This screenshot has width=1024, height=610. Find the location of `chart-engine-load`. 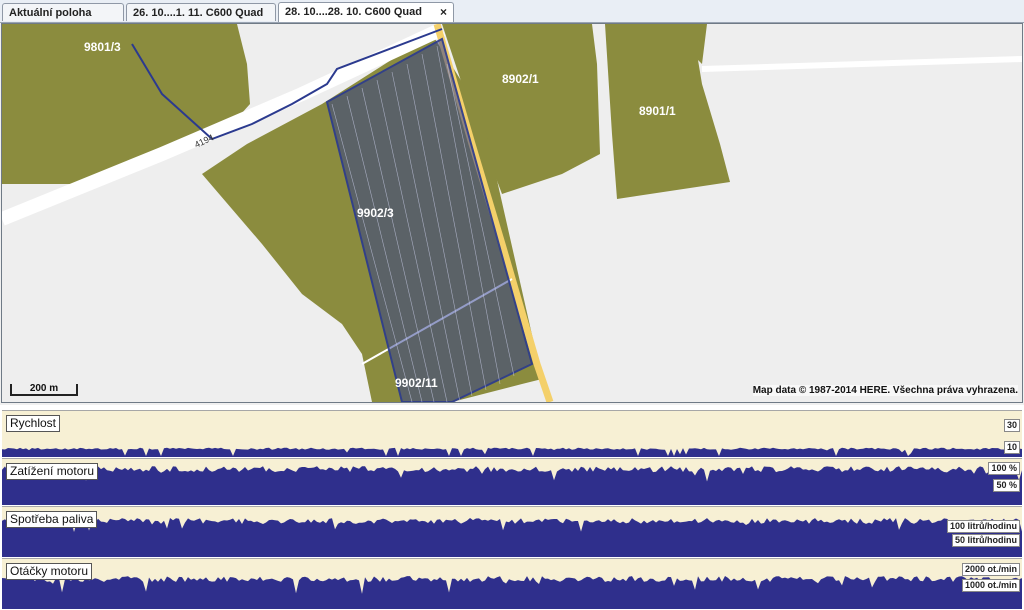

chart-engine-load is located at coordinates (512, 485).